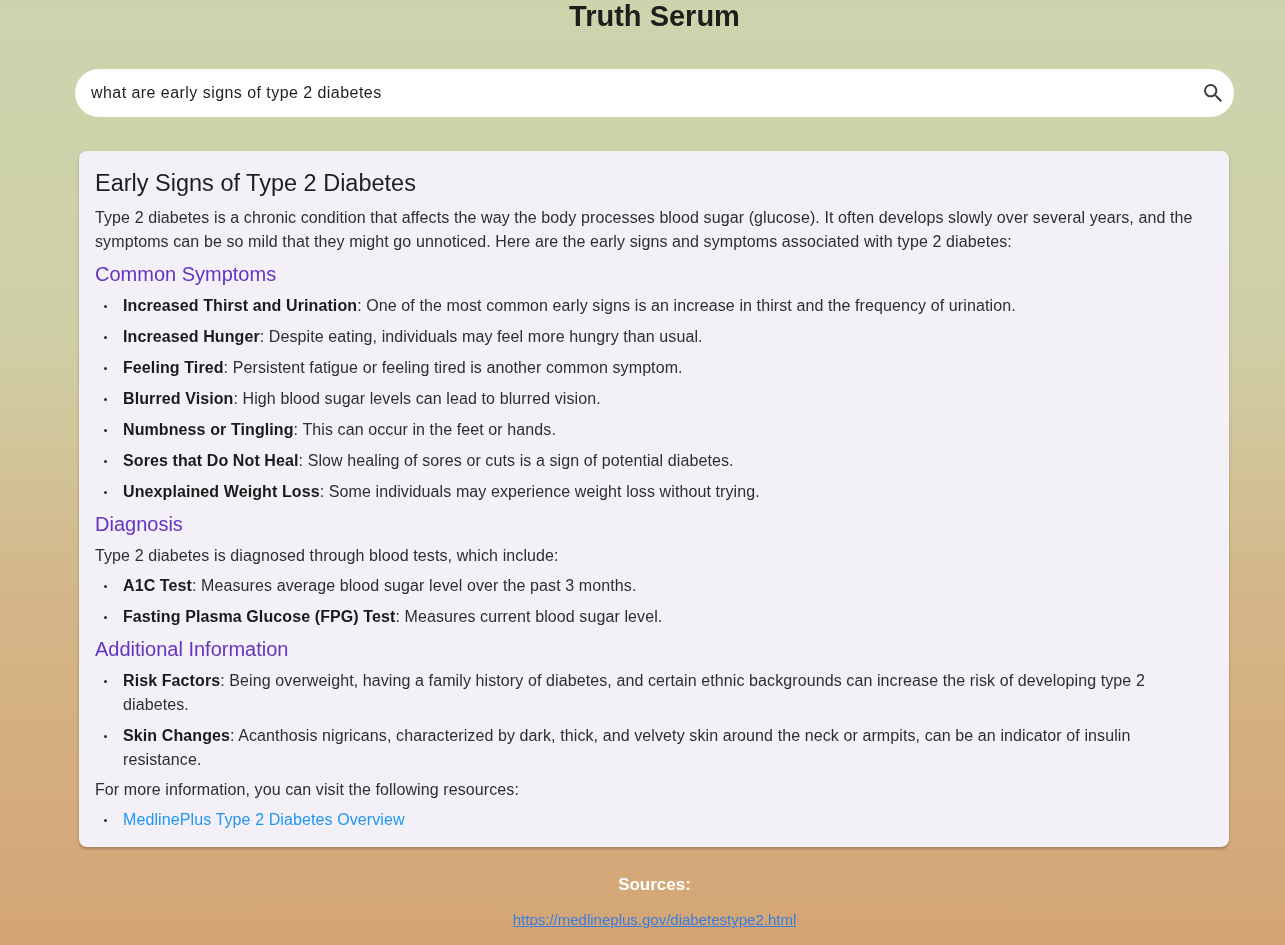 Image resolution: width=1285 pixels, height=945 pixels. What do you see at coordinates (441, 492) in the screenshot?
I see `list-item-text: Unexplained Weight Loss: Some individuals may experience weight loss without trying.` at bounding box center [441, 492].